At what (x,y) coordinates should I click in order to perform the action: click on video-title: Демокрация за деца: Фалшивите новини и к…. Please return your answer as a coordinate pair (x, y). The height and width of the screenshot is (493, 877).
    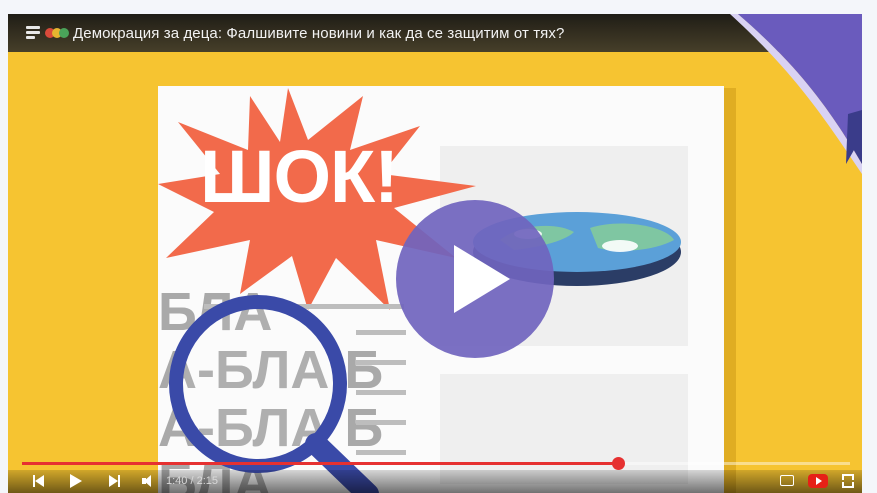
    Looking at the image, I should click on (318, 33).